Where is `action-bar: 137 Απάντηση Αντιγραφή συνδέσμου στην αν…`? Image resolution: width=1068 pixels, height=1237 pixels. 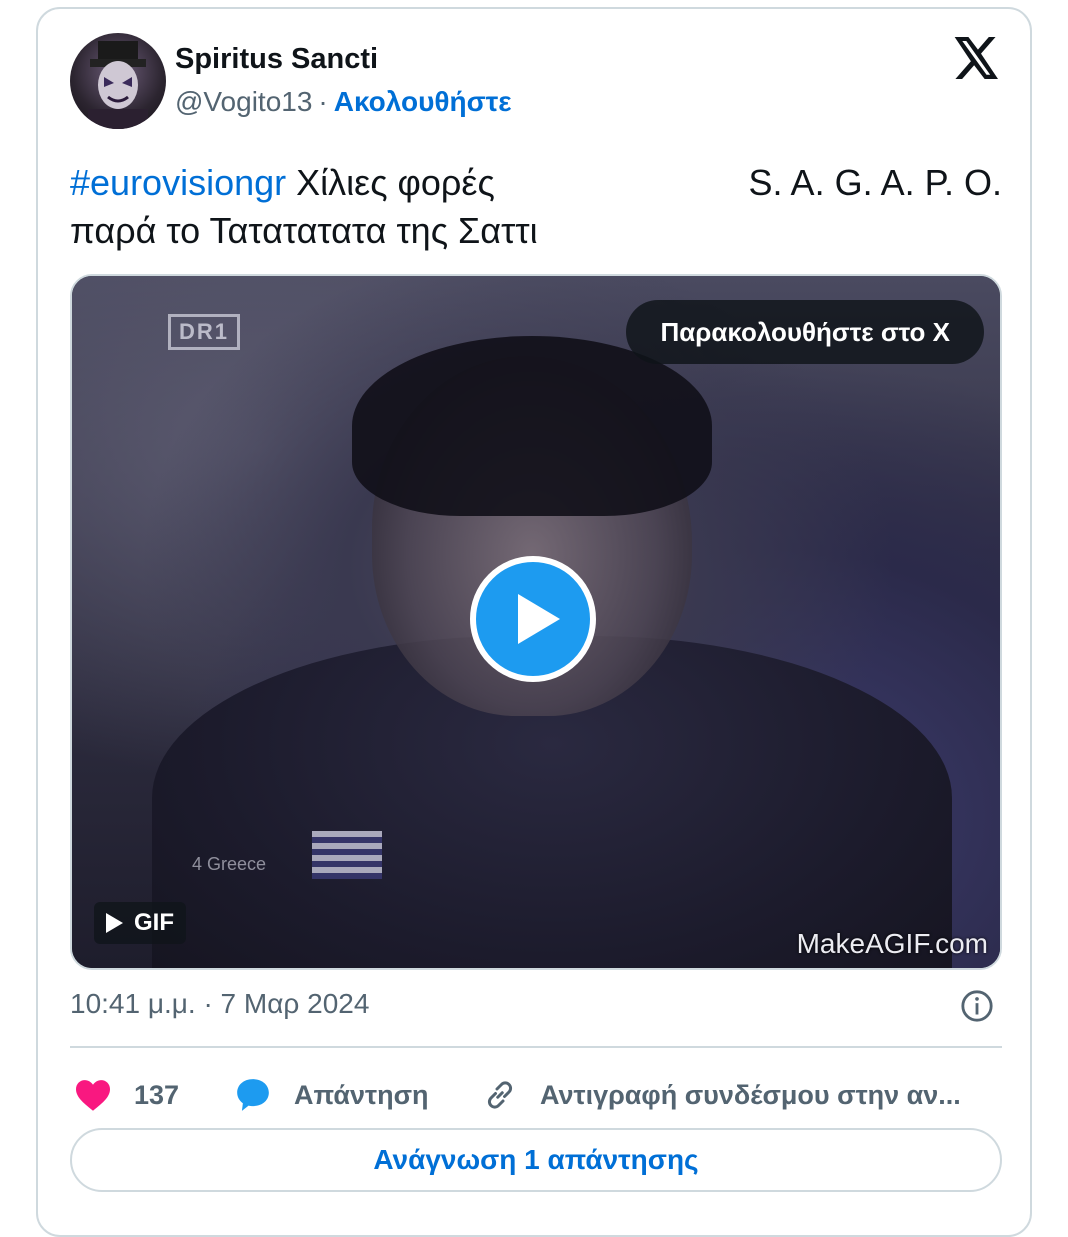 action-bar: 137 Απάντηση Αντιγραφή συνδέσμου στην αν… is located at coordinates (536, 1095).